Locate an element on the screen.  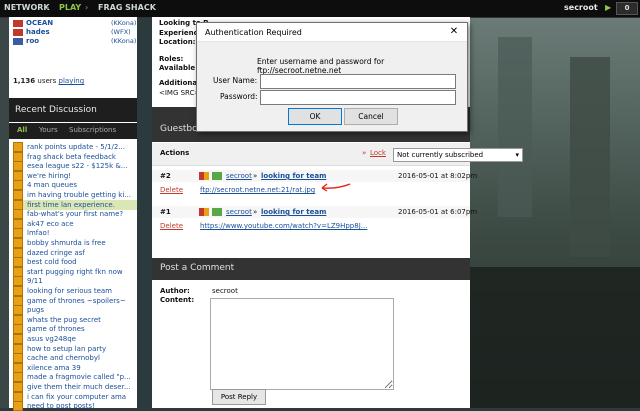
discussion-item: bobby shmurda is free is located at coordinates (75, 243).